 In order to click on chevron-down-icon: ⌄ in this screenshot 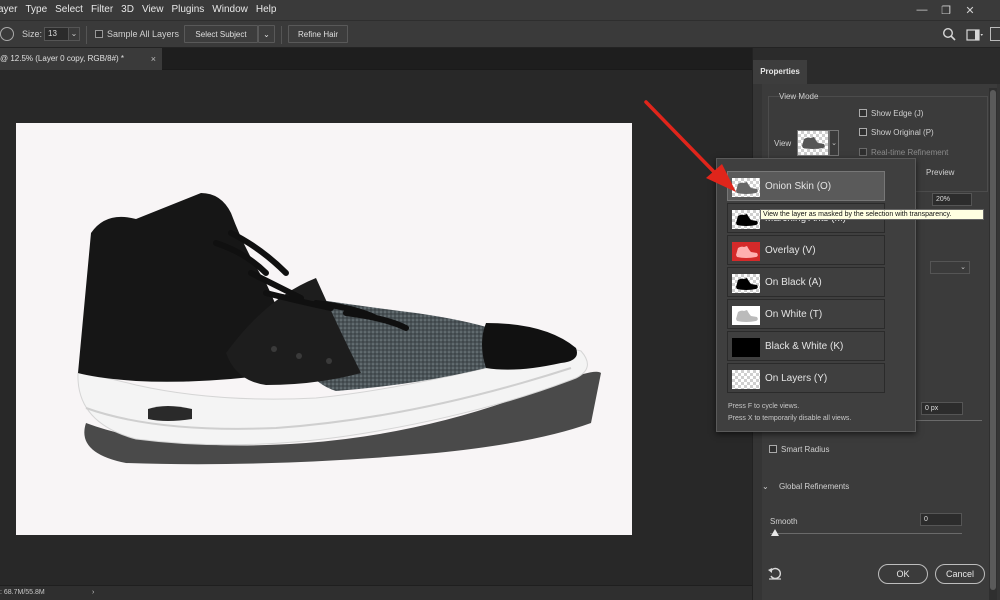, I will do `click(765, 486)`.